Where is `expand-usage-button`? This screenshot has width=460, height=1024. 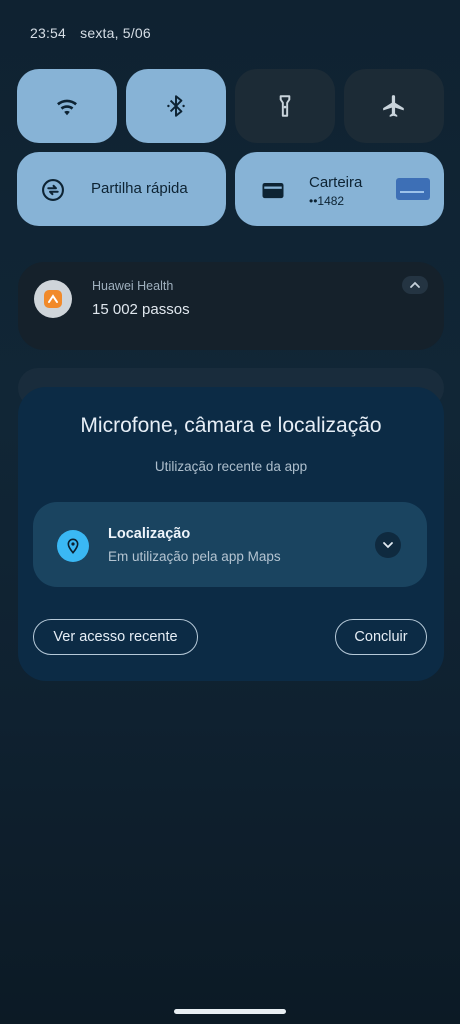 expand-usage-button is located at coordinates (388, 545).